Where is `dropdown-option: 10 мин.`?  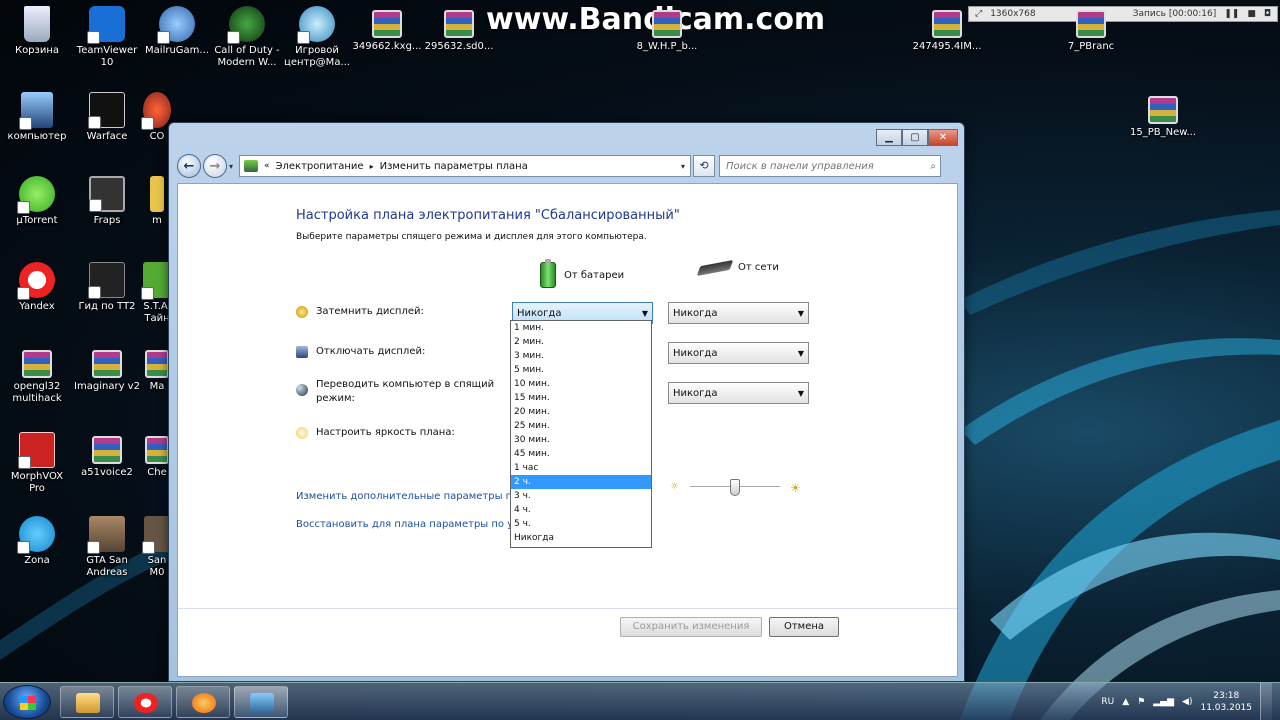 dropdown-option: 10 мин. is located at coordinates (581, 384).